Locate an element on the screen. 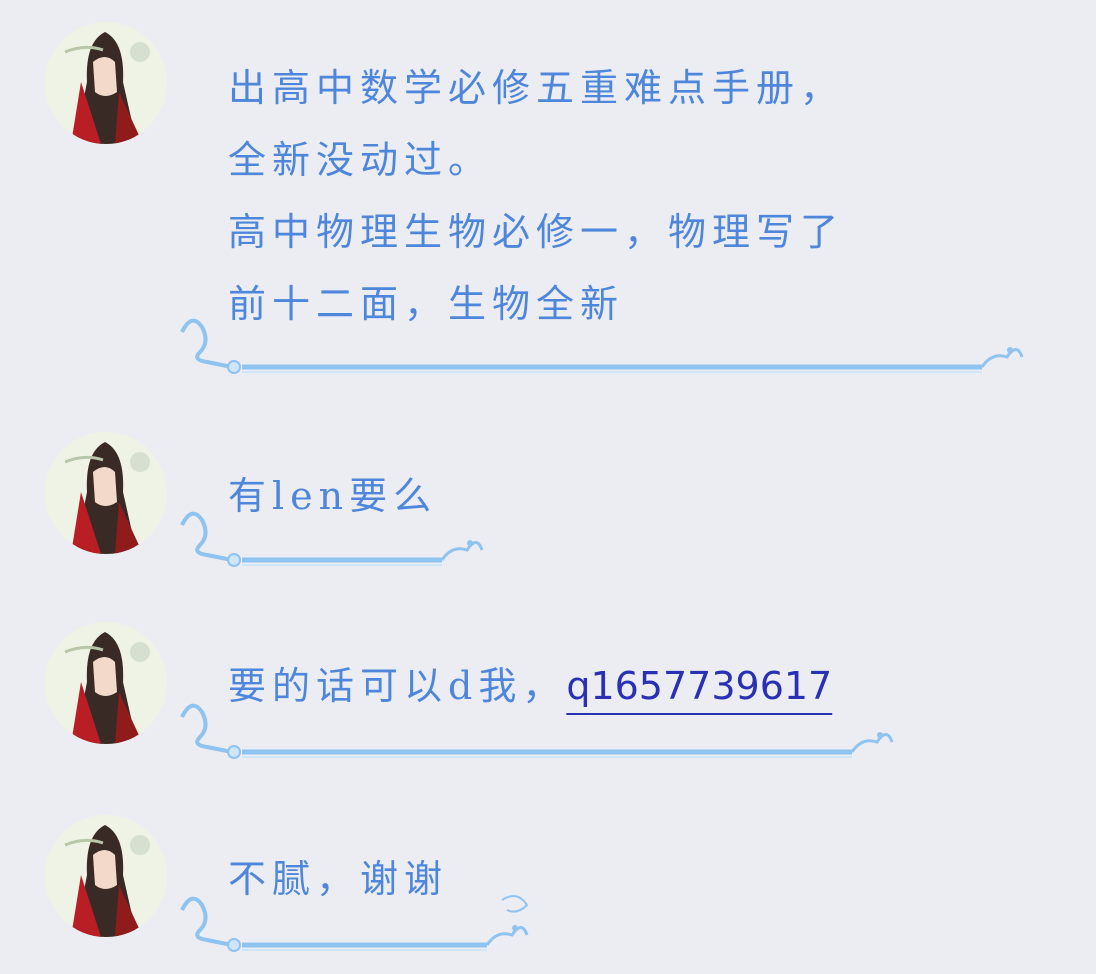 This screenshot has height=974, width=1096. message-line: 高中物理生物必修一，物理写了 is located at coordinates (536, 232).